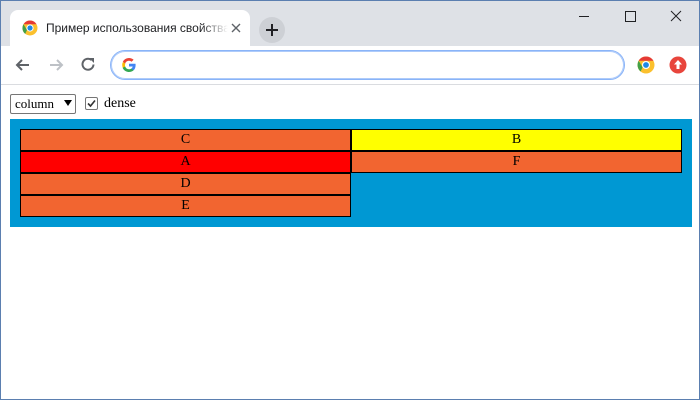  Describe the element at coordinates (120, 103) in the screenshot. I see `dense-label: dense` at that location.